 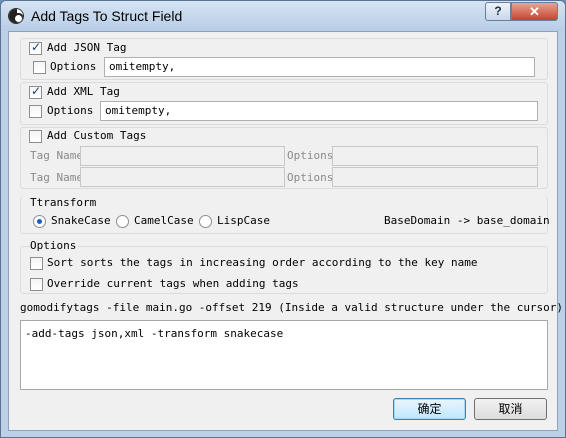 I want to click on xml-tag-label: Add XML Tag, so click(x=83, y=91).